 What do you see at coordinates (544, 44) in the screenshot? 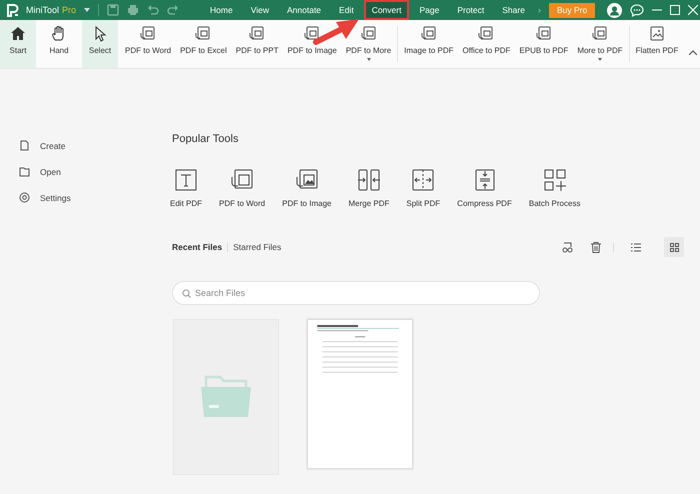
I see `ribbon-button: EPUB to PDF` at bounding box center [544, 44].